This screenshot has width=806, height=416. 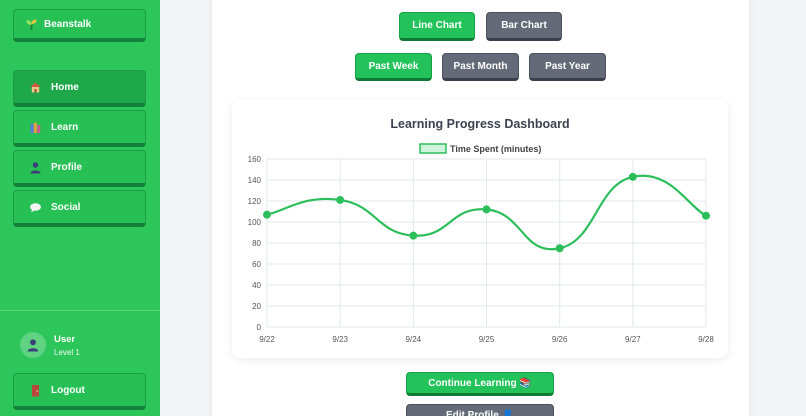 I want to click on sidebar-item-label: Learn, so click(x=65, y=127).